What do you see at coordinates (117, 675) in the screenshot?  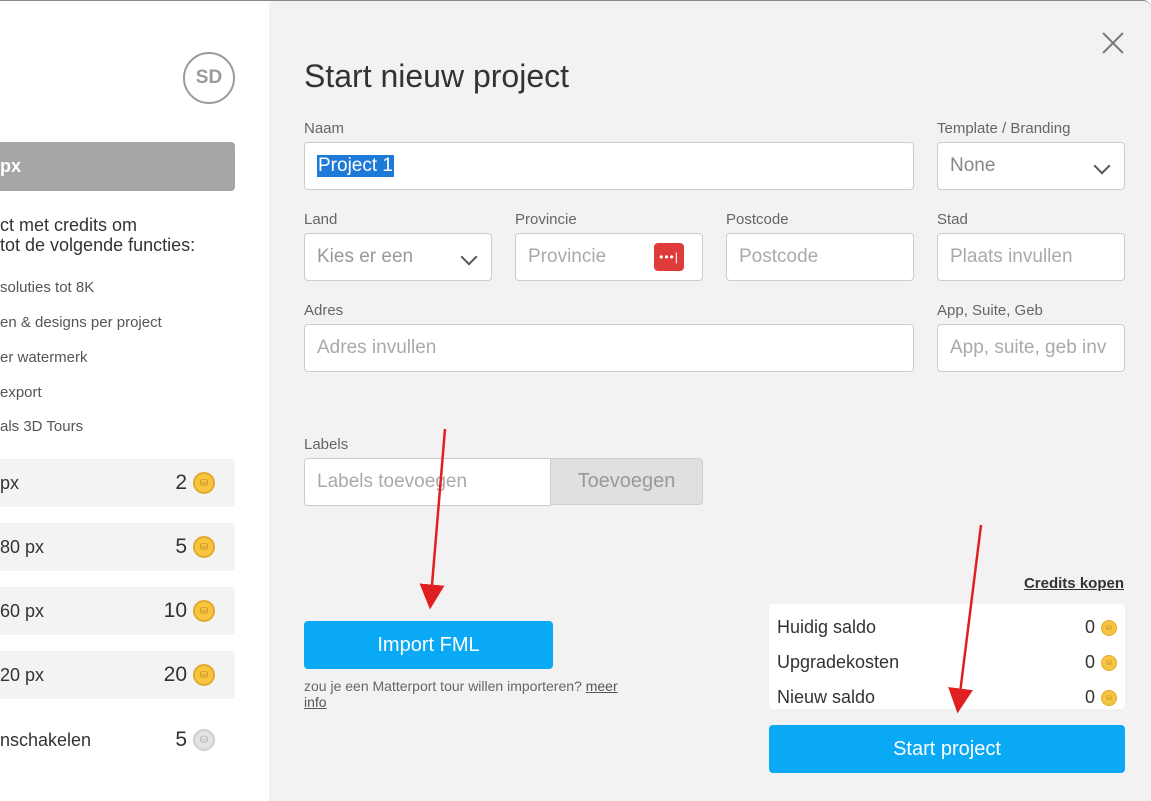 I see `resolution-option: 20 px 20 ⛁` at bounding box center [117, 675].